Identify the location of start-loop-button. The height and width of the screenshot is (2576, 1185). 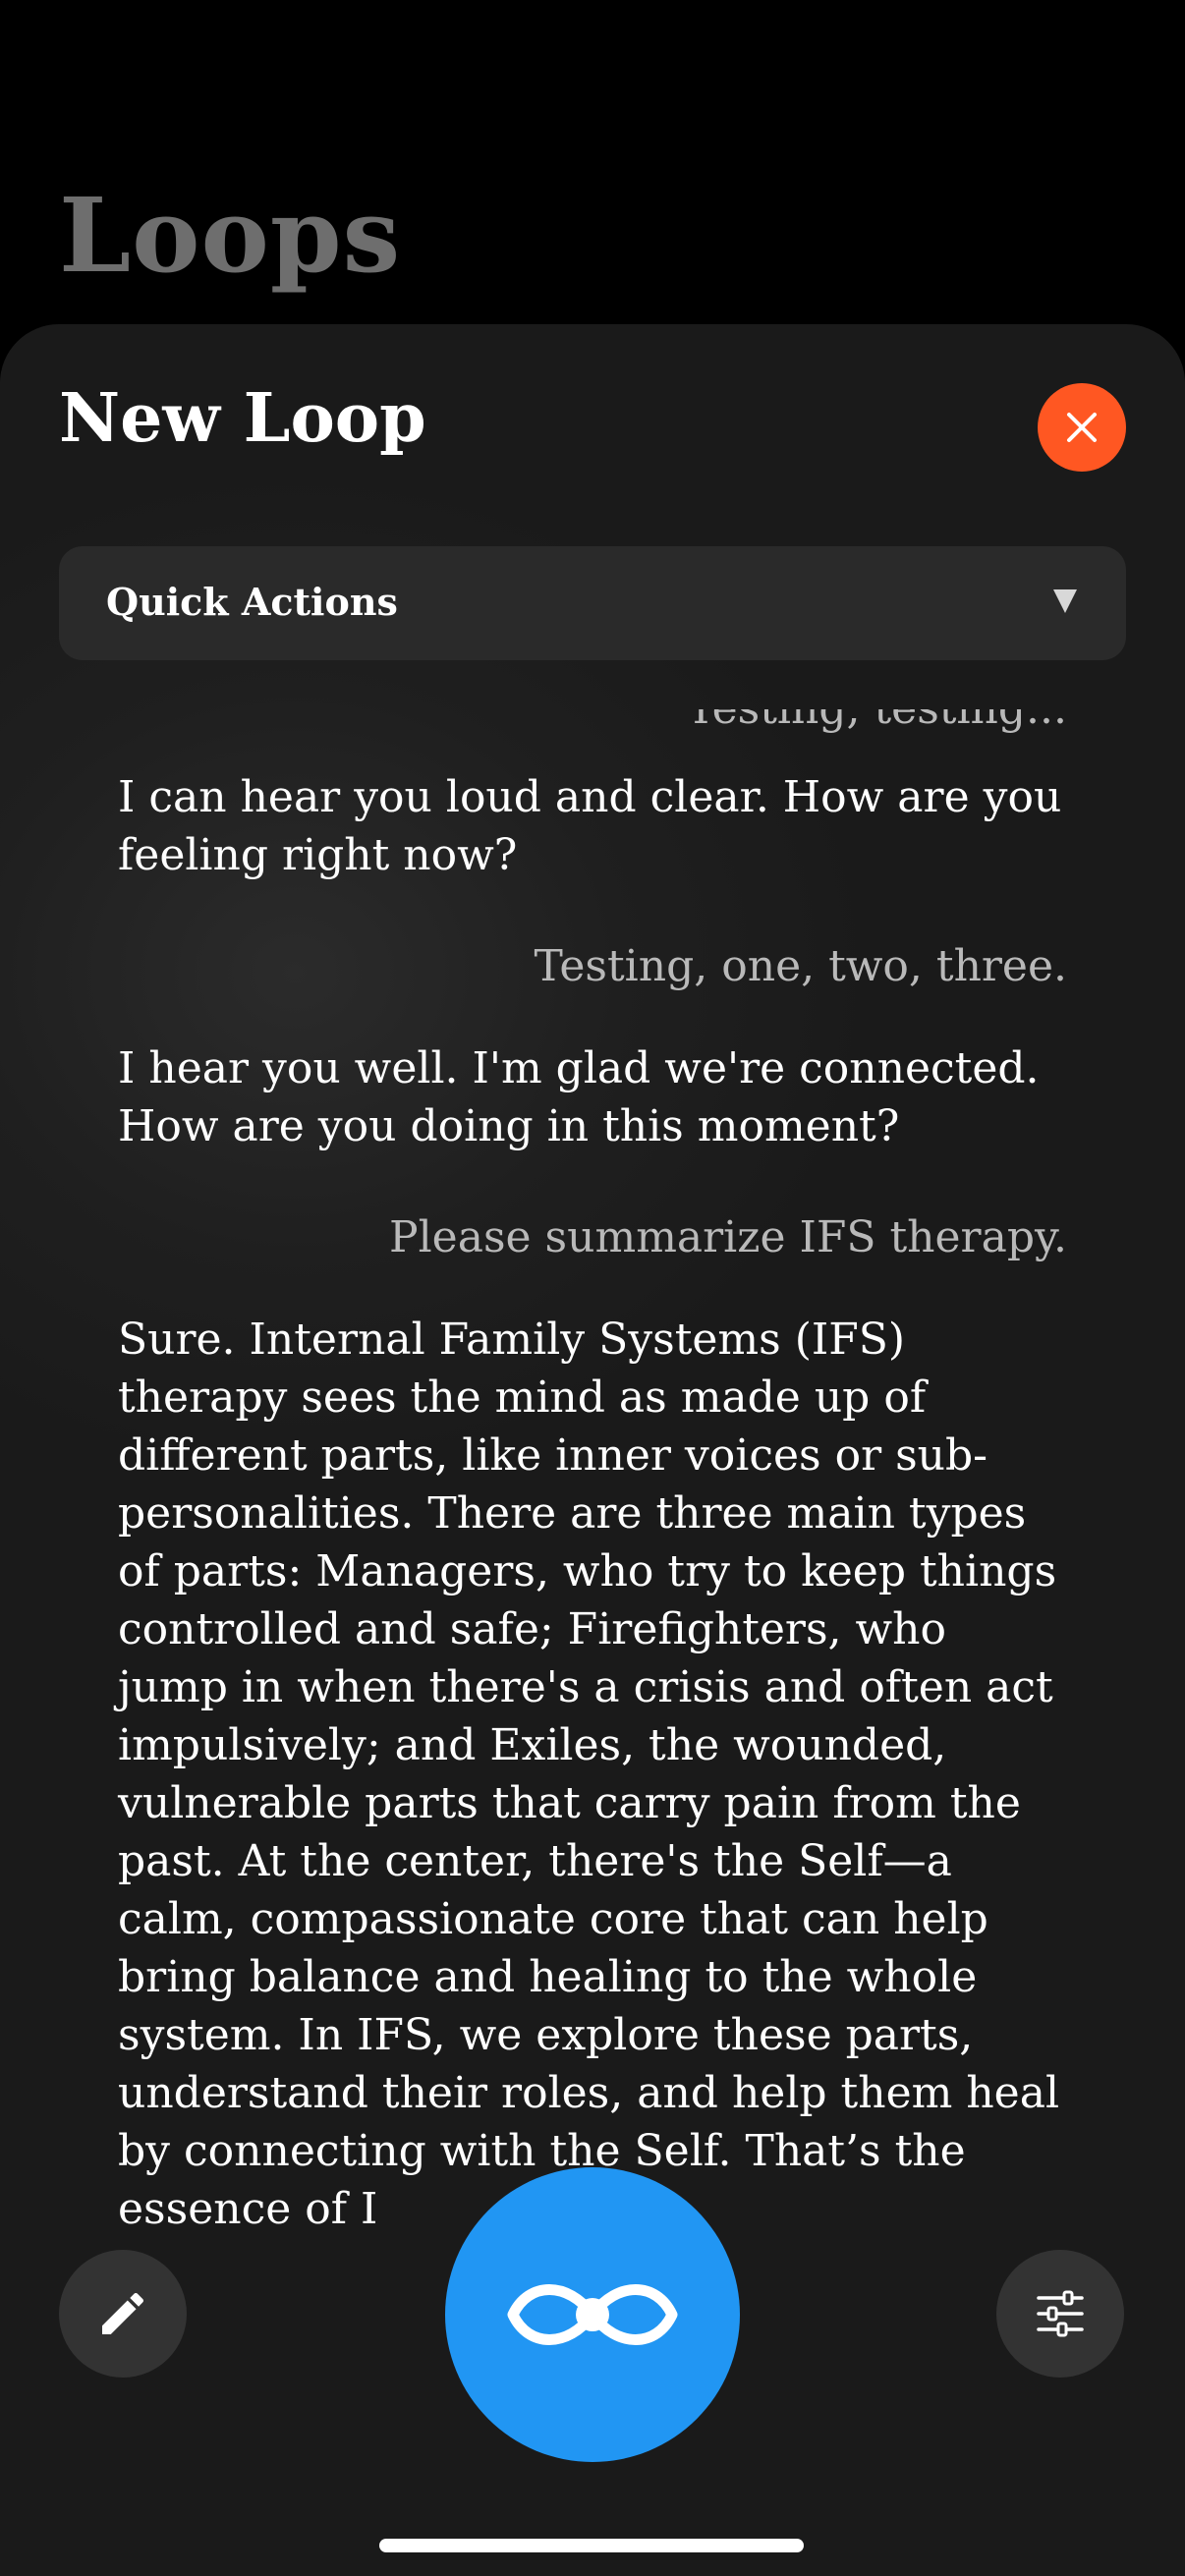
(592, 2314).